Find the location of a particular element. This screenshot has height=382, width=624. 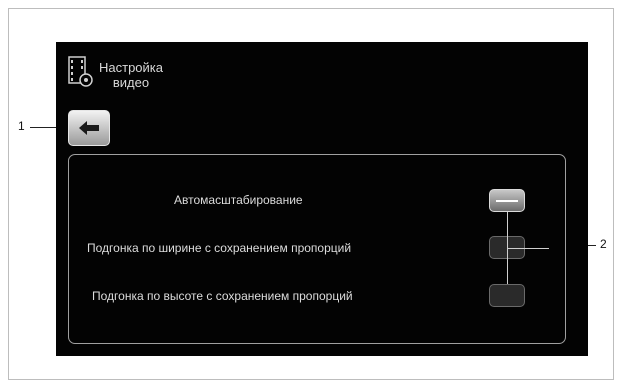

arrow-left-icon is located at coordinates (89, 128).